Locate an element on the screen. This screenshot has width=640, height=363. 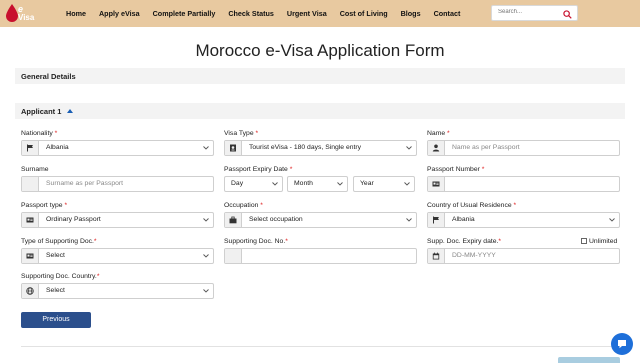
label-nationality: Nationality * is located at coordinates (39, 133).